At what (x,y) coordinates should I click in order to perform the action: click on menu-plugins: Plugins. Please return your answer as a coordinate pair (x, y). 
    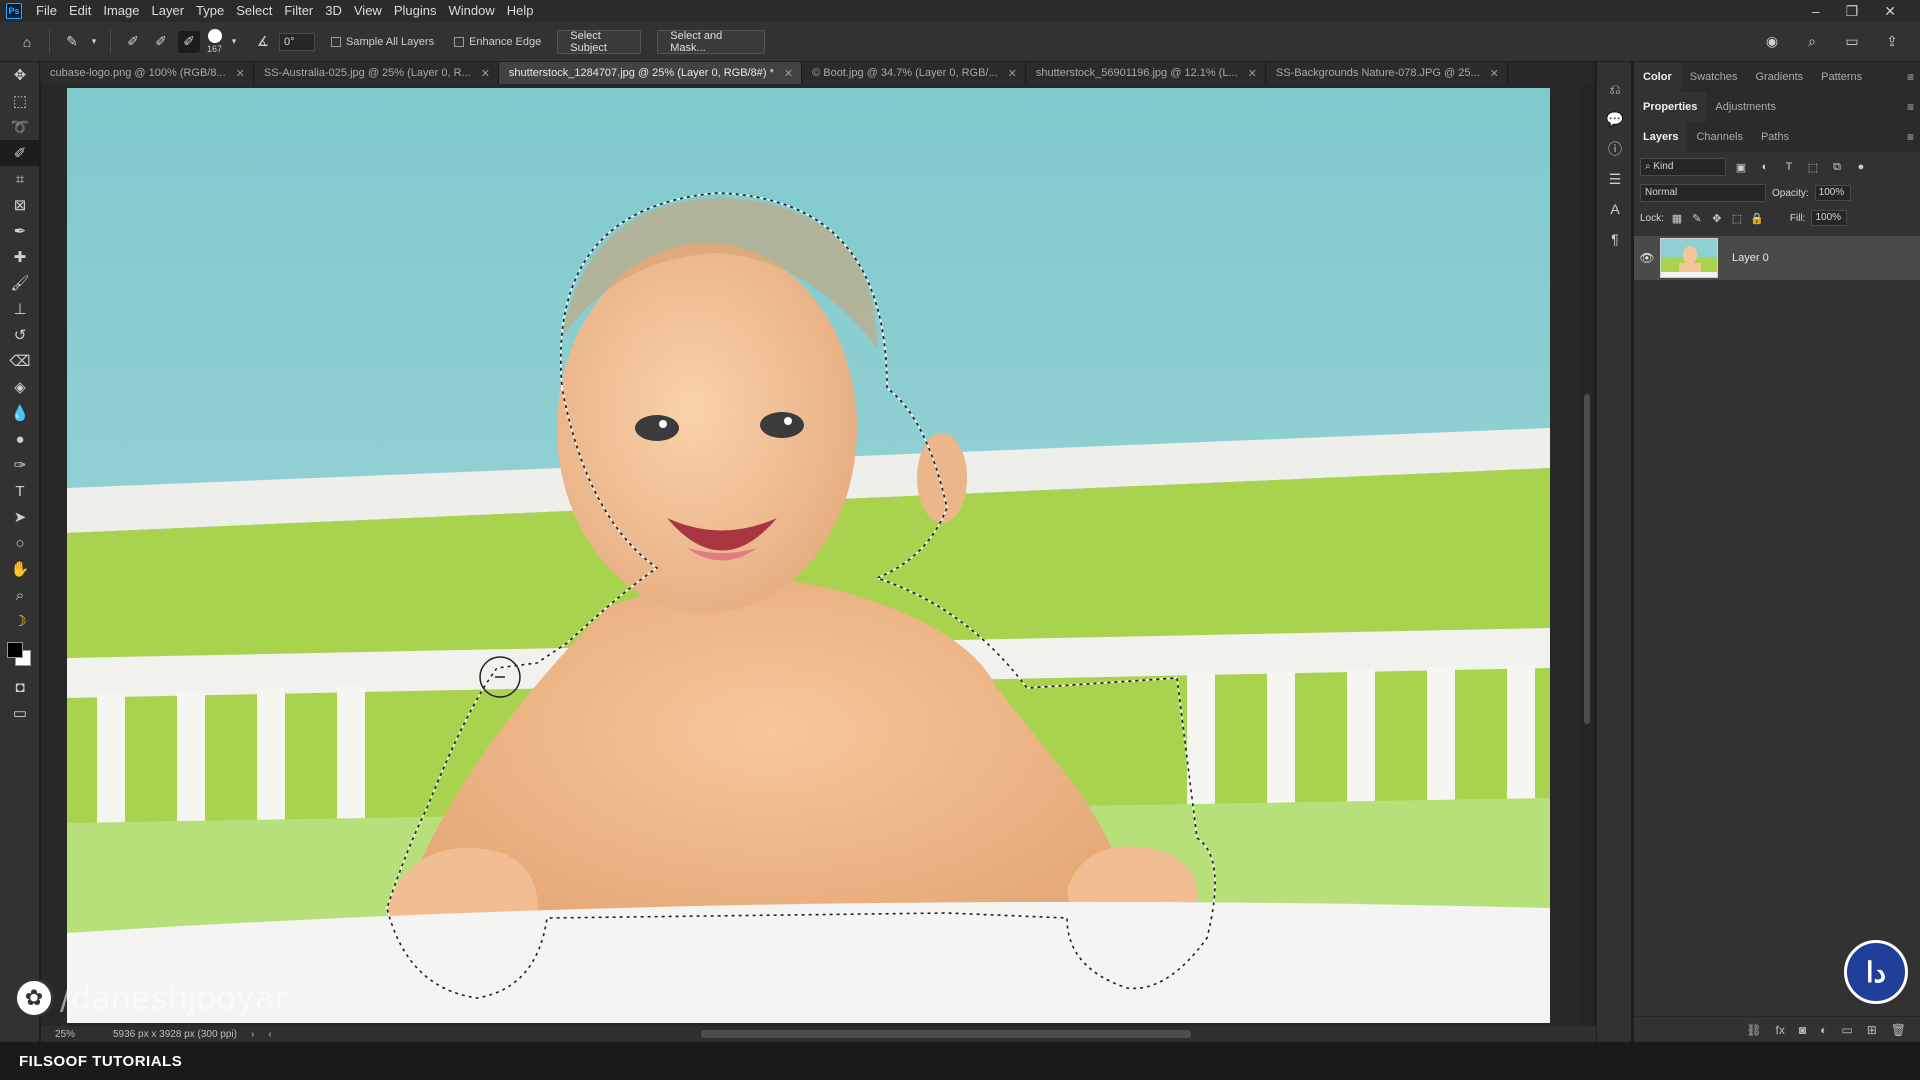
    Looking at the image, I should click on (415, 11).